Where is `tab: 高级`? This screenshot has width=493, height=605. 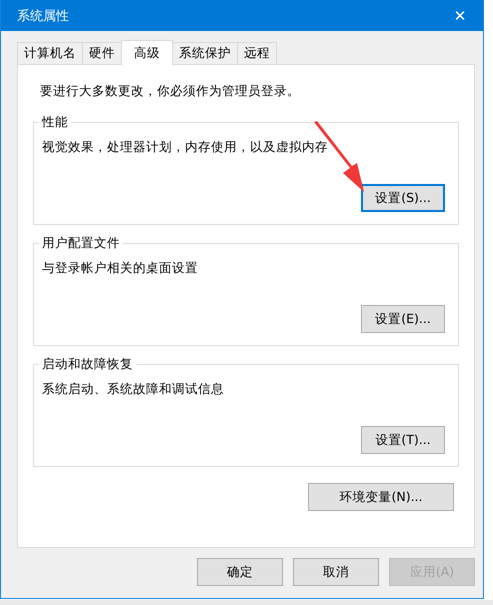 tab: 高级 is located at coordinates (147, 52).